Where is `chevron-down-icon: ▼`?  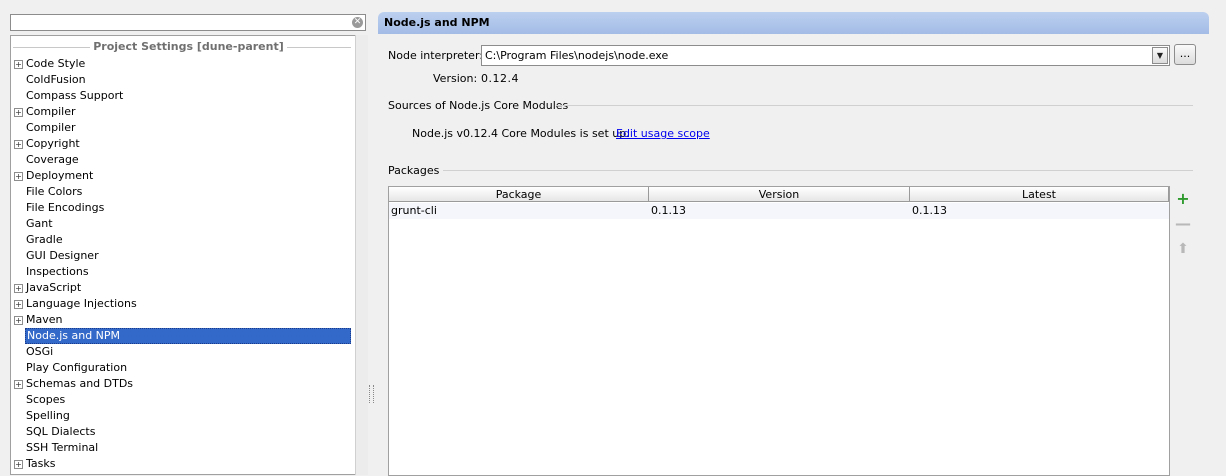
chevron-down-icon: ▼ is located at coordinates (1160, 55).